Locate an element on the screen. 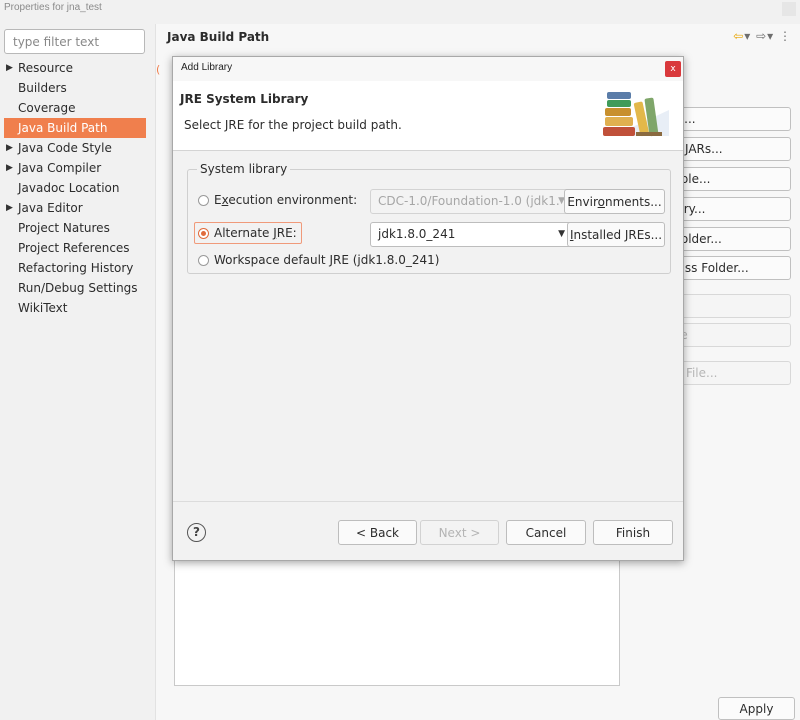 The height and width of the screenshot is (720, 800). radio-label: Alternate JRE: is located at coordinates (255, 233).